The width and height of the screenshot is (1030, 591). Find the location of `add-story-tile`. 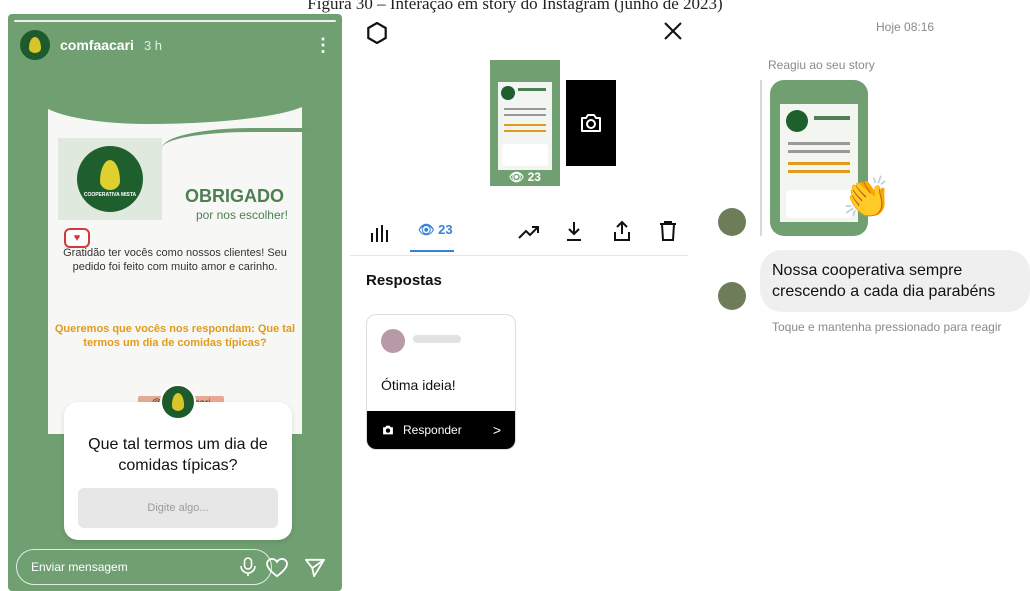

add-story-tile is located at coordinates (591, 123).